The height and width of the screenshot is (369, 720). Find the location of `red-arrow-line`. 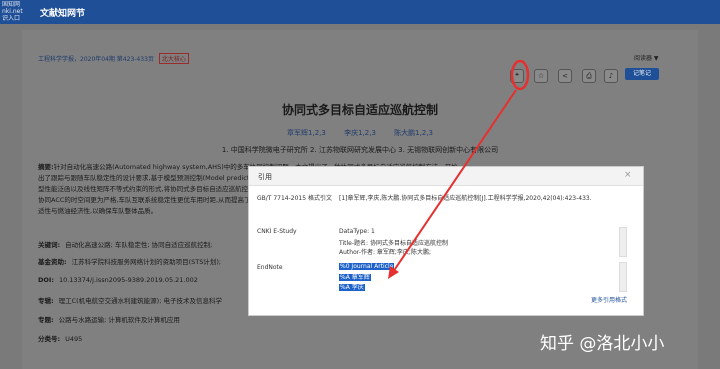

red-arrow-line is located at coordinates (454, 181).